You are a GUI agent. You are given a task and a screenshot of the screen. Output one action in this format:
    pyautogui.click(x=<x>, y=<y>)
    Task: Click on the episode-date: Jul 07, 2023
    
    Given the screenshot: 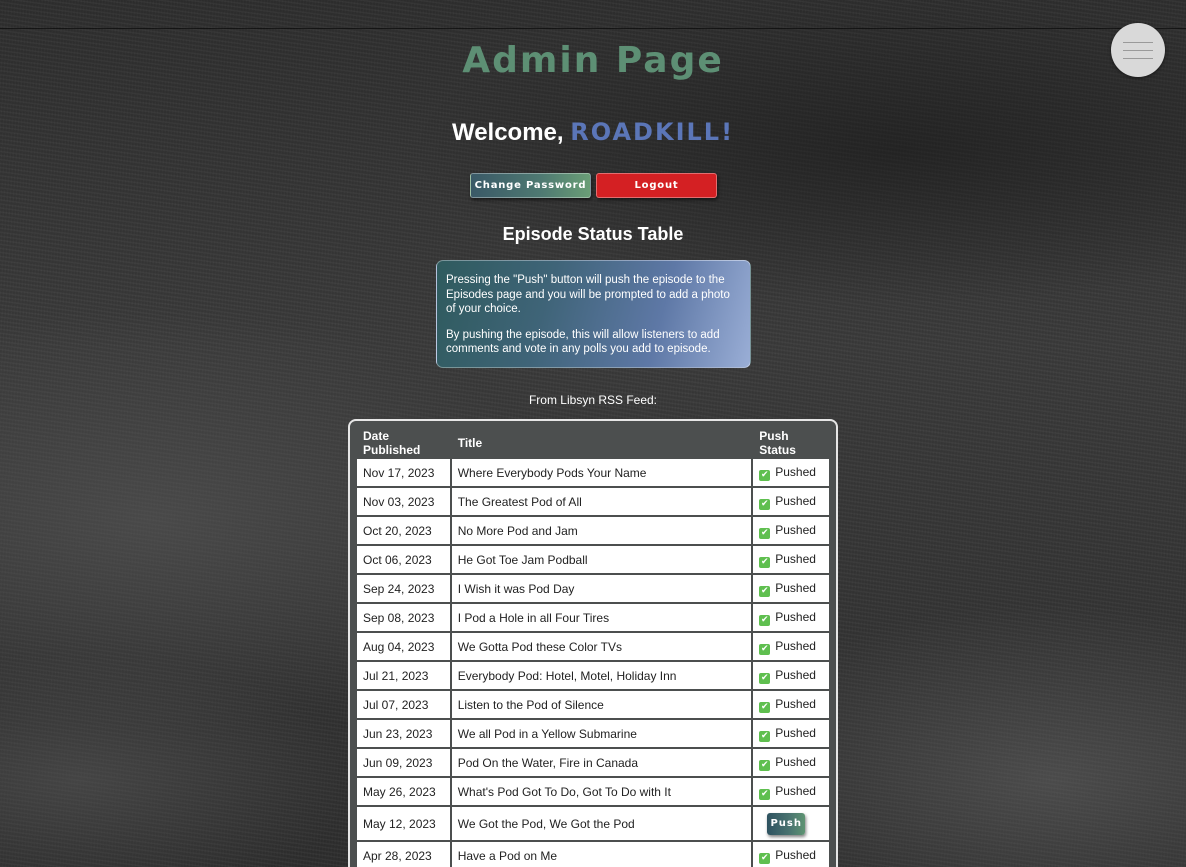 What is the action you would take?
    pyautogui.click(x=403, y=704)
    